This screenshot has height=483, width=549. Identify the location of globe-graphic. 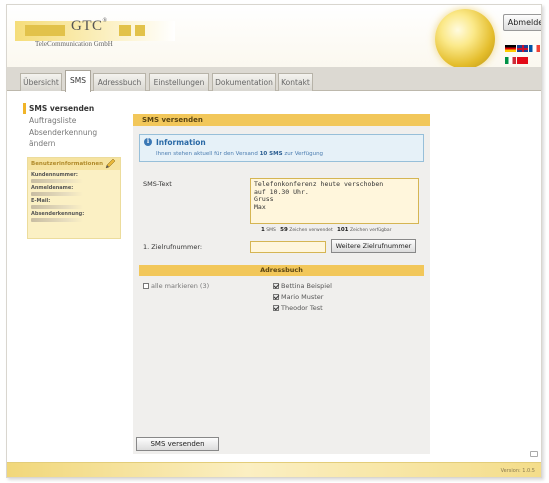
(465, 39).